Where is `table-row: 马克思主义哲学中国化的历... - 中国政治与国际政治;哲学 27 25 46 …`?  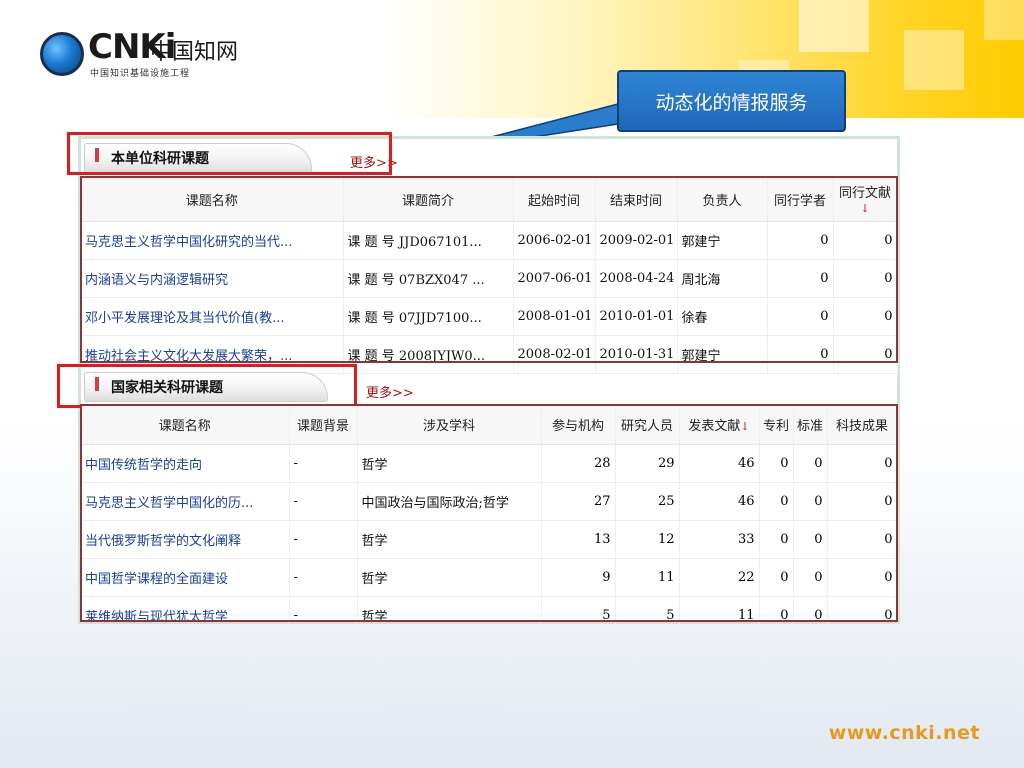
table-row: 马克思主义哲学中国化的历... - 中国政治与国际政治;哲学 27 25 46 … is located at coordinates (489, 501).